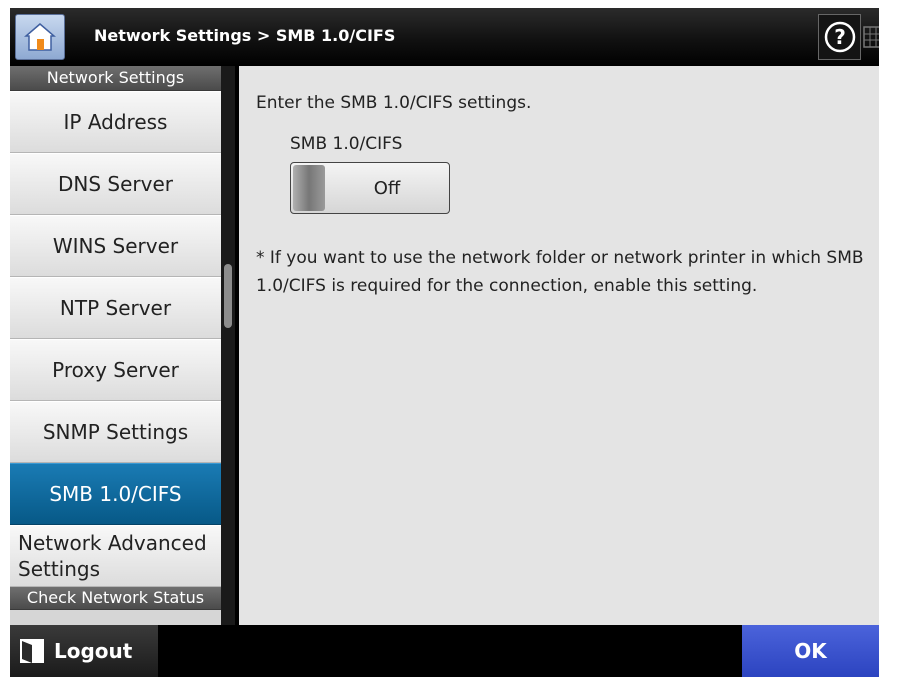 Image resolution: width=907 pixels, height=681 pixels. I want to click on sidebar-item-ip-address: IP Address, so click(115, 122).